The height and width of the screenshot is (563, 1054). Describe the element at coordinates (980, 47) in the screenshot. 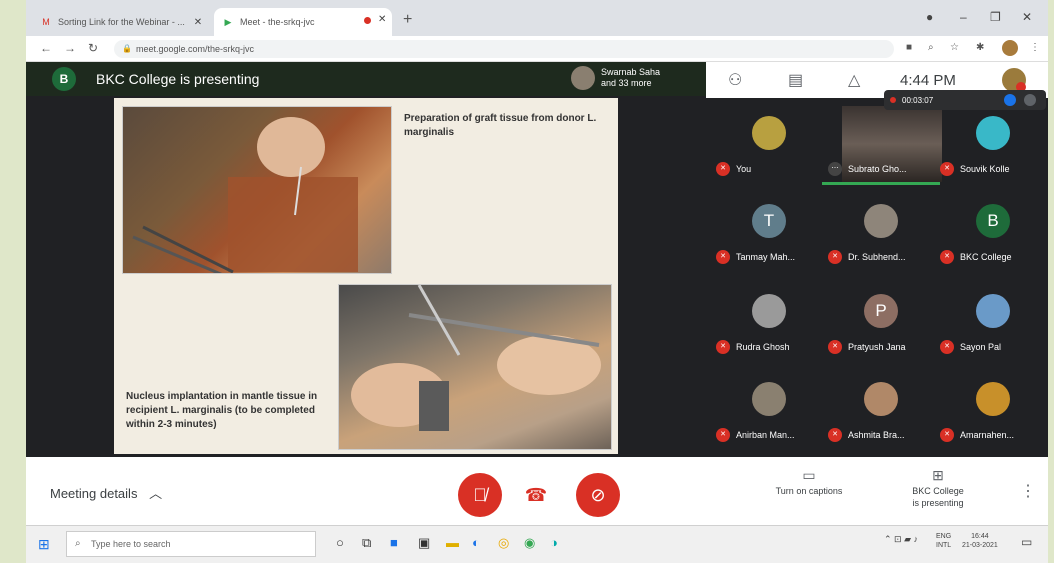

I see `extensions-icon: ✱` at that location.